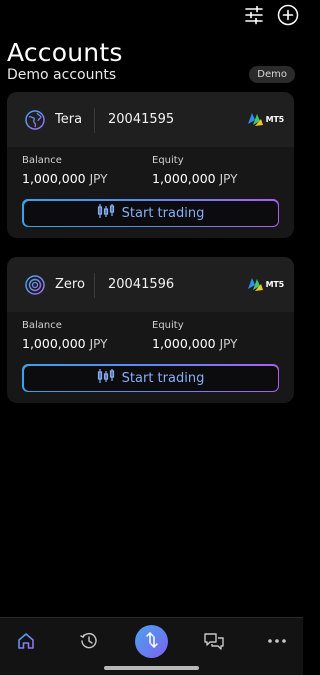 The height and width of the screenshot is (675, 320). I want to click on account-type: Tera, so click(69, 119).